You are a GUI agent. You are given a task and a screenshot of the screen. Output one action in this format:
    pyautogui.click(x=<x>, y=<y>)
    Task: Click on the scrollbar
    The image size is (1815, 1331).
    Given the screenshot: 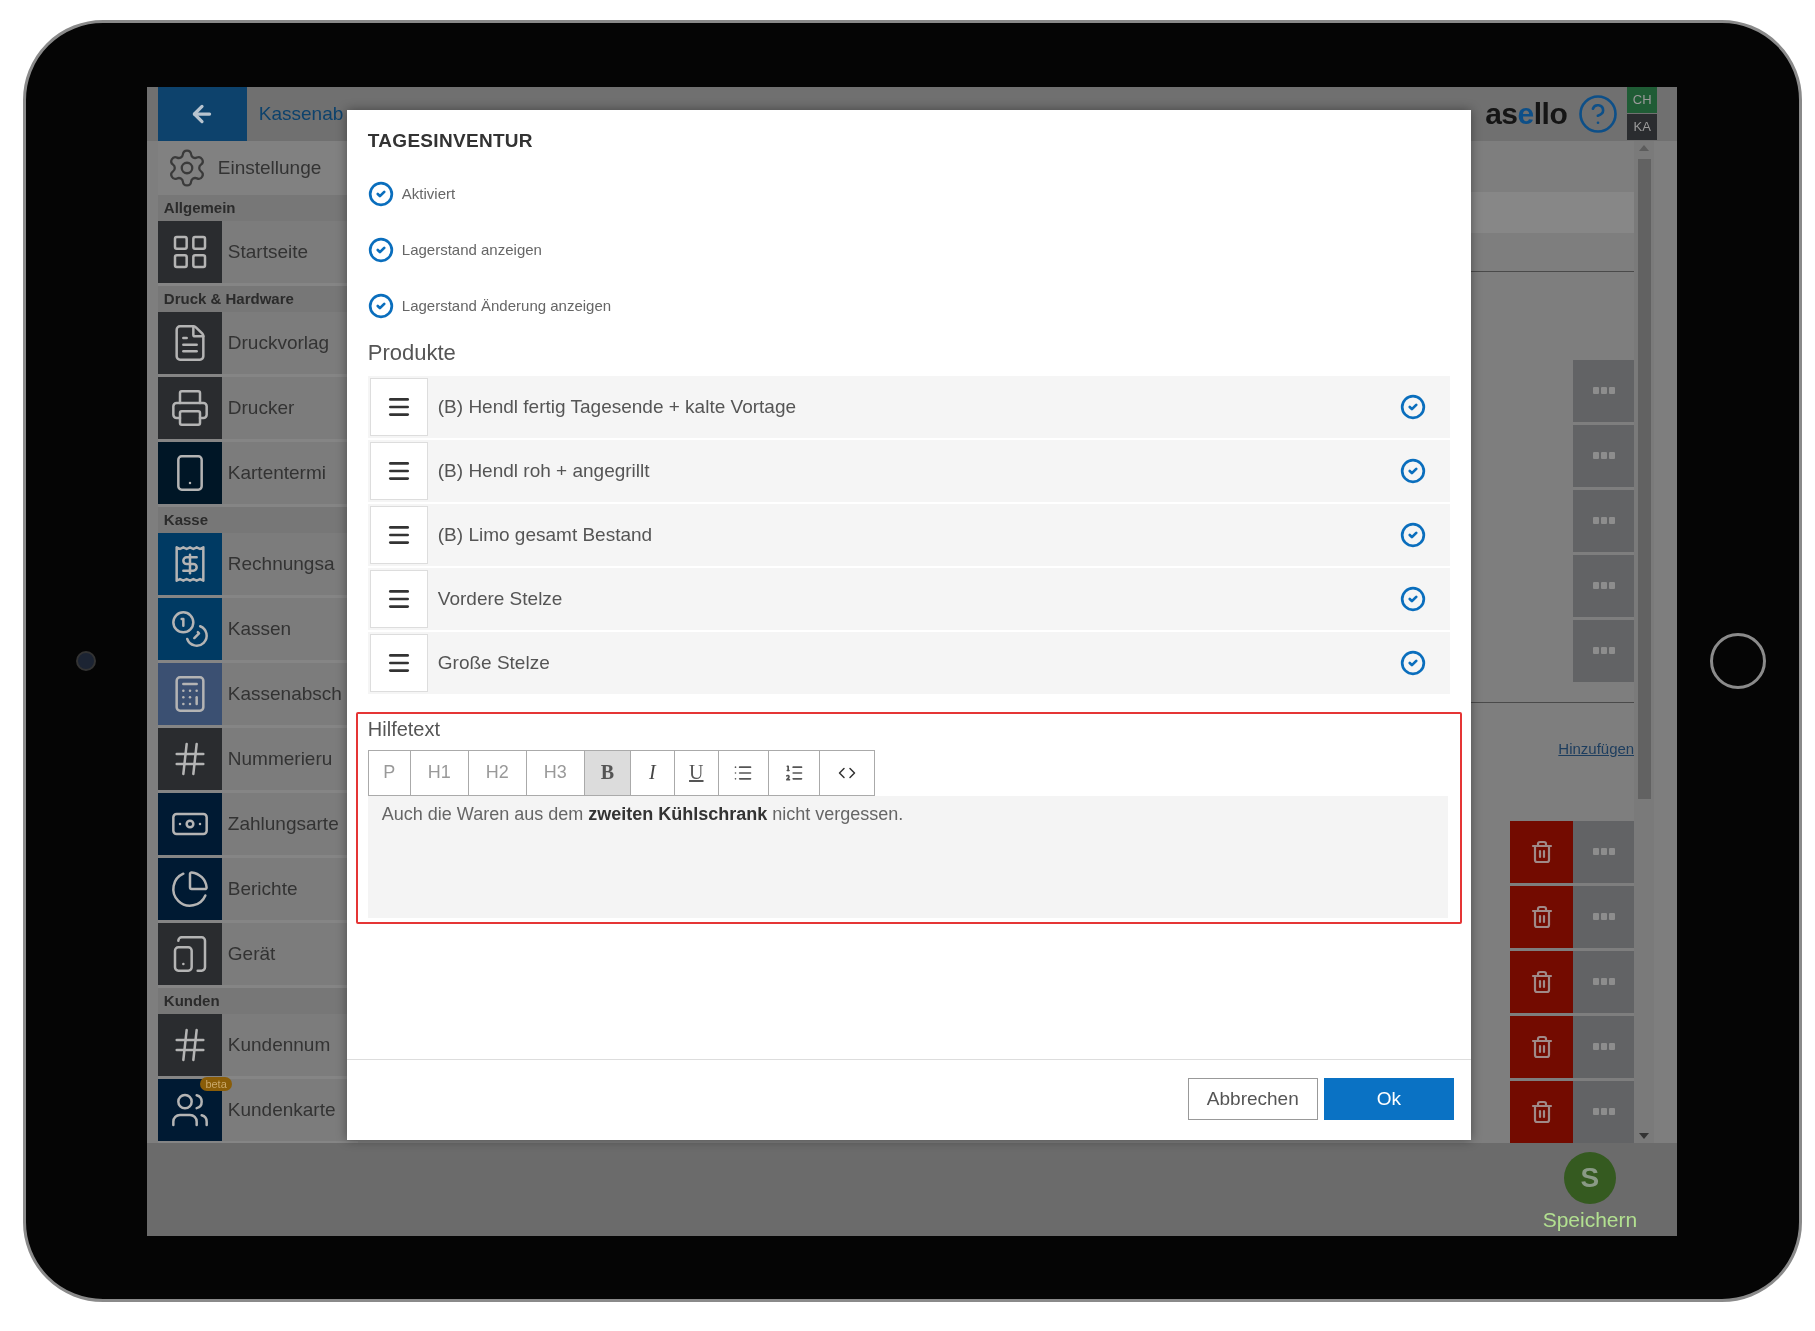 What is the action you would take?
    pyautogui.click(x=1644, y=641)
    